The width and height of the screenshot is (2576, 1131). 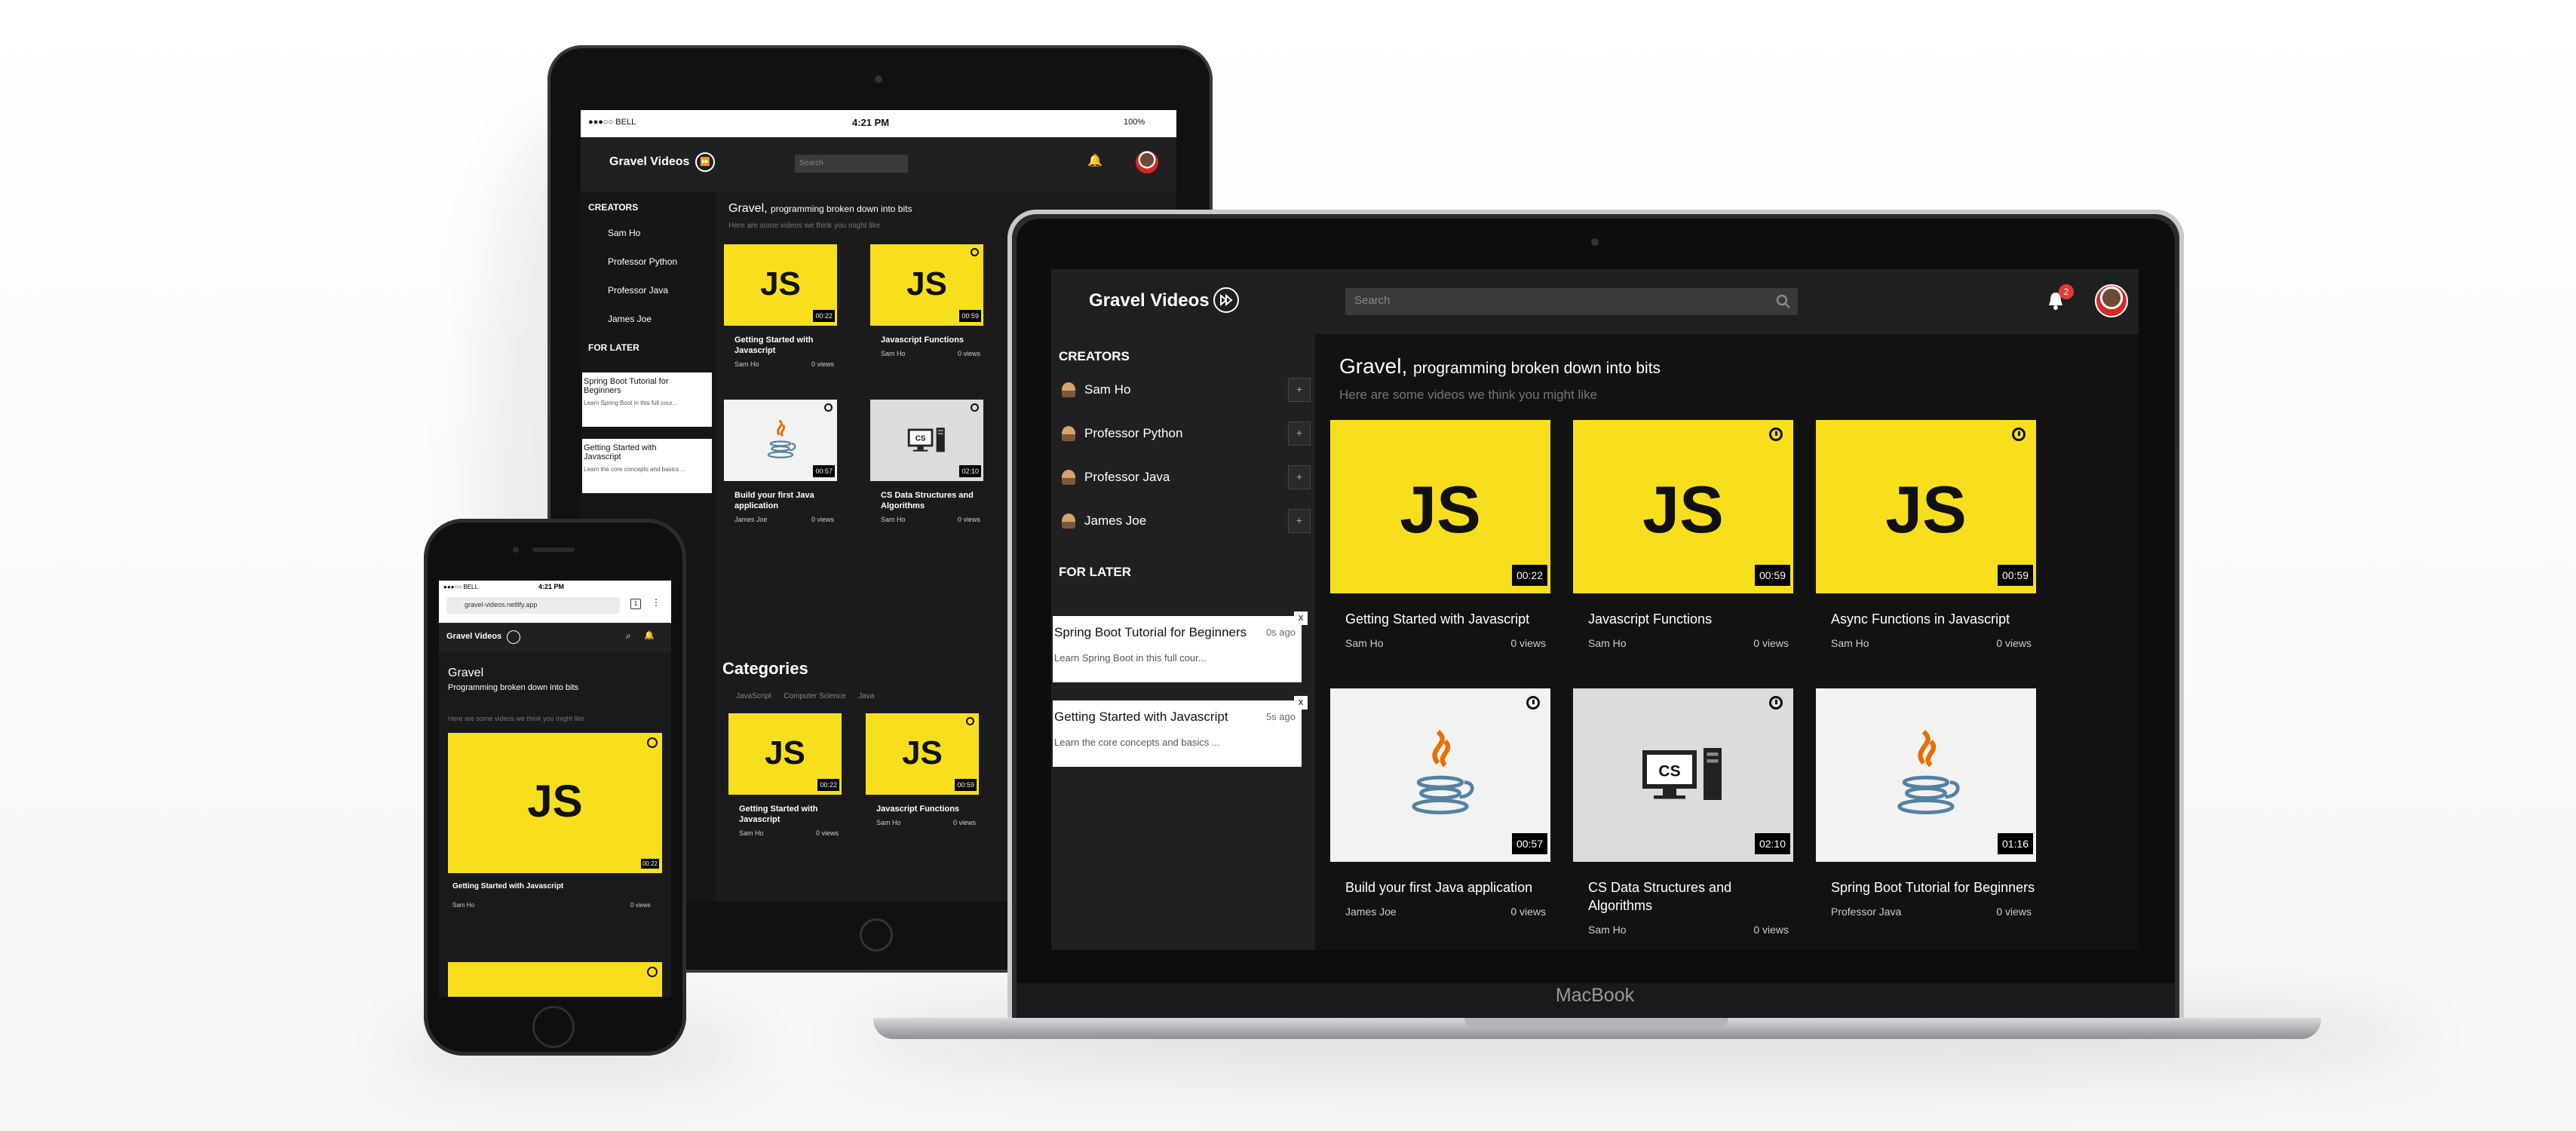 I want to click on video-channel: Professor Java, so click(x=1866, y=912).